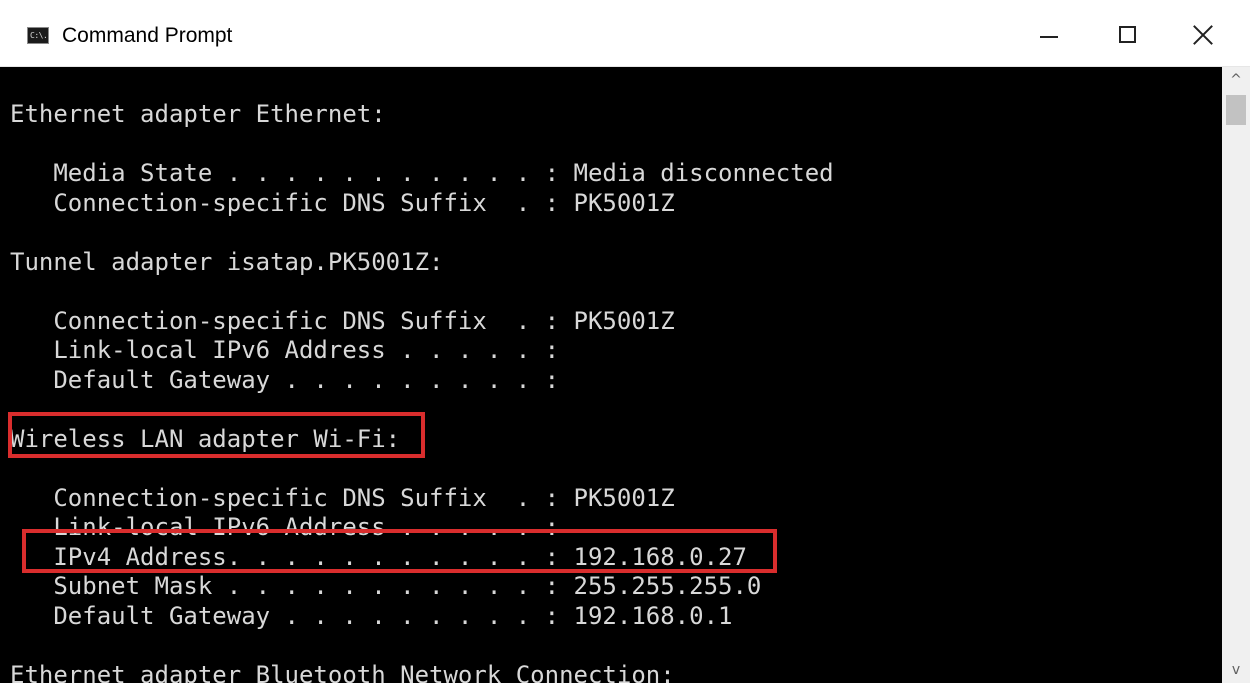 The width and height of the screenshot is (1250, 683). What do you see at coordinates (625, 33) in the screenshot?
I see `title-bar: C:\. Command Prompt` at bounding box center [625, 33].